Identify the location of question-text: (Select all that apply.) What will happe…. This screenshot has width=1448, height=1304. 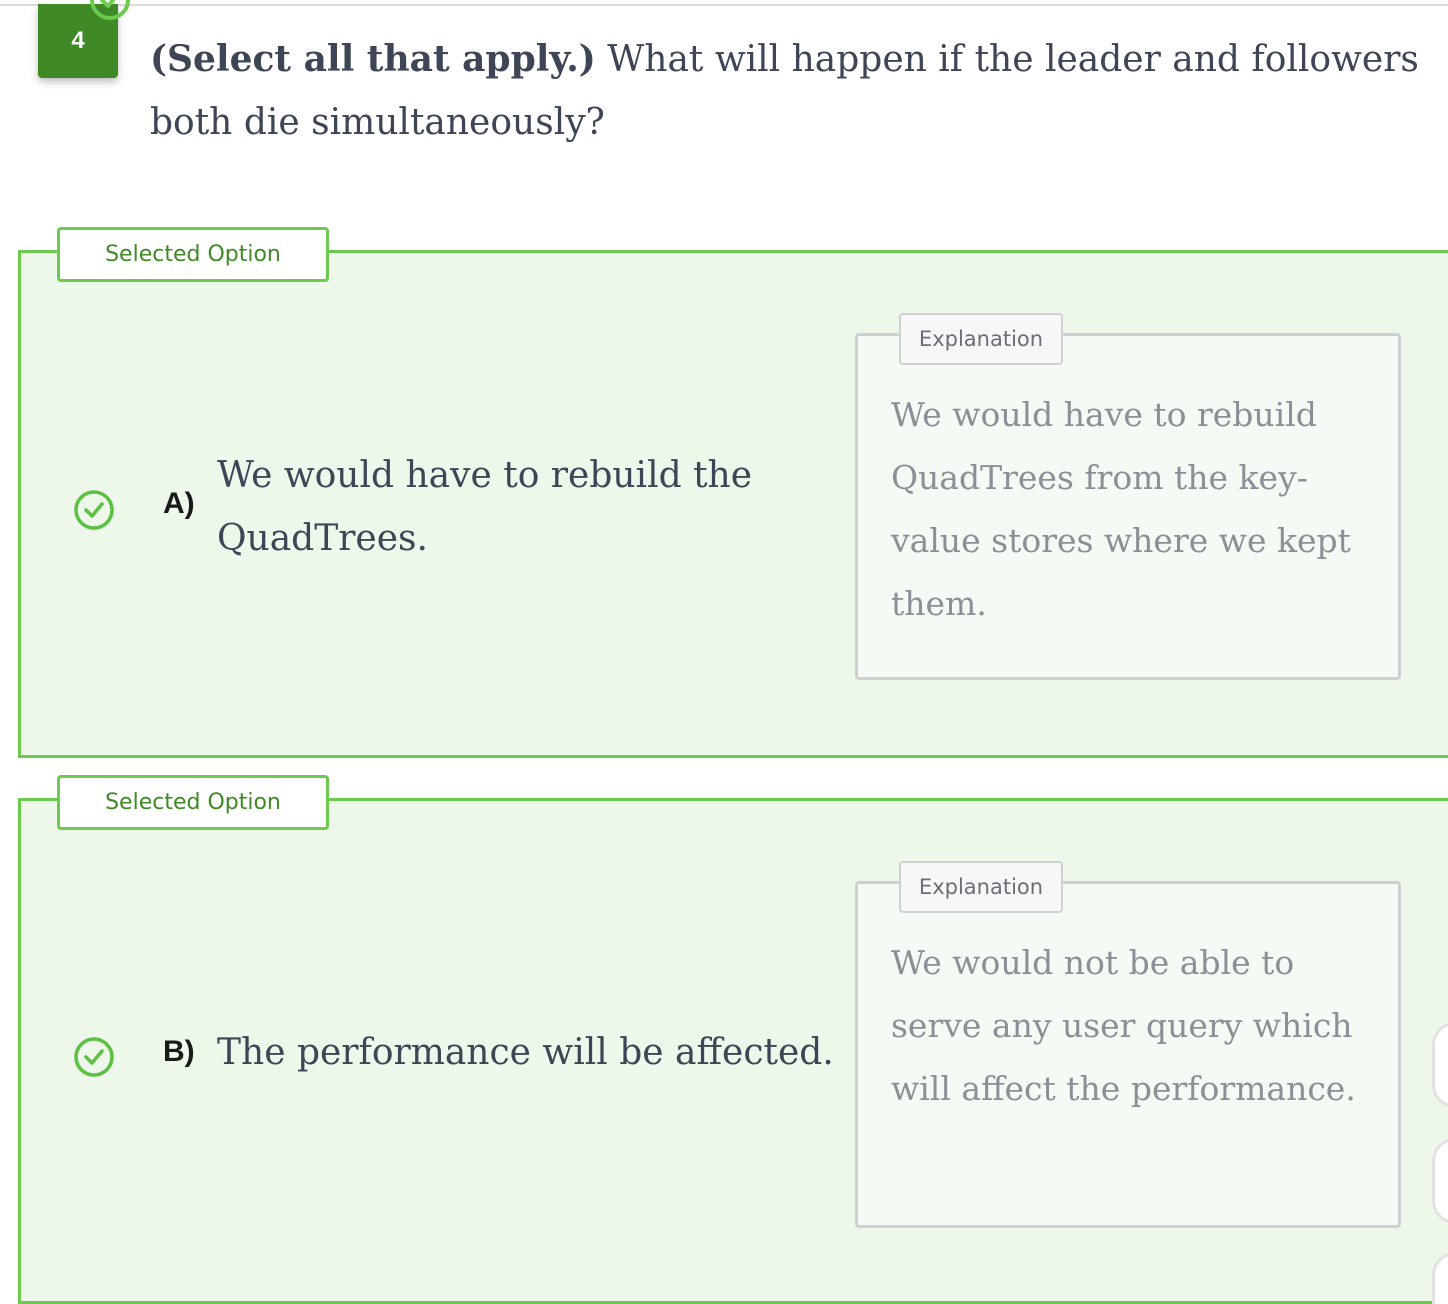
(790, 91).